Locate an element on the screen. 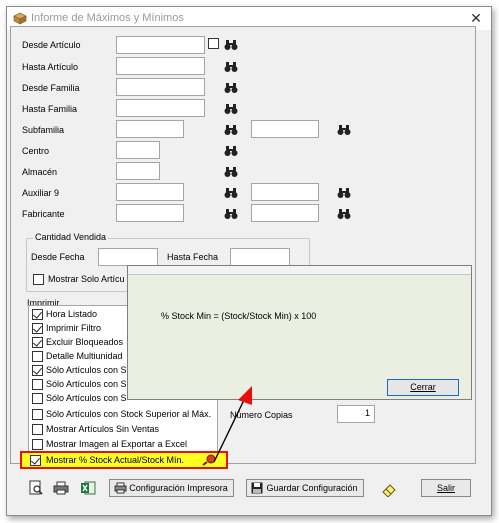  list-item-label: Imprimir Filtro is located at coordinates (73, 328).